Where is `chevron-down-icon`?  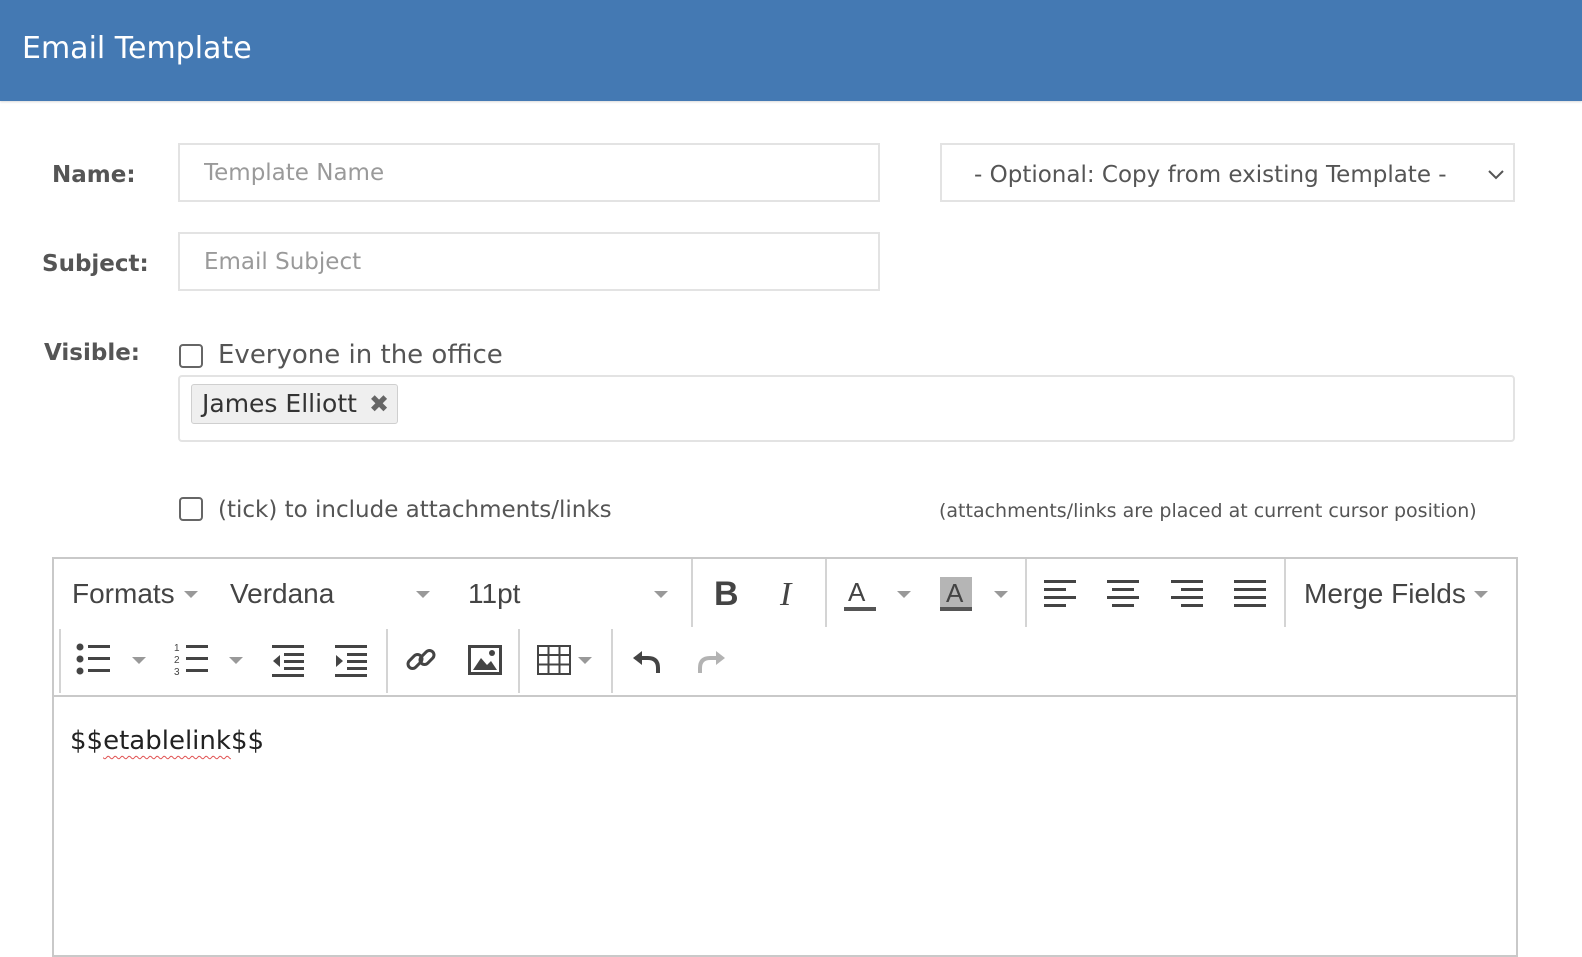 chevron-down-icon is located at coordinates (1496, 175).